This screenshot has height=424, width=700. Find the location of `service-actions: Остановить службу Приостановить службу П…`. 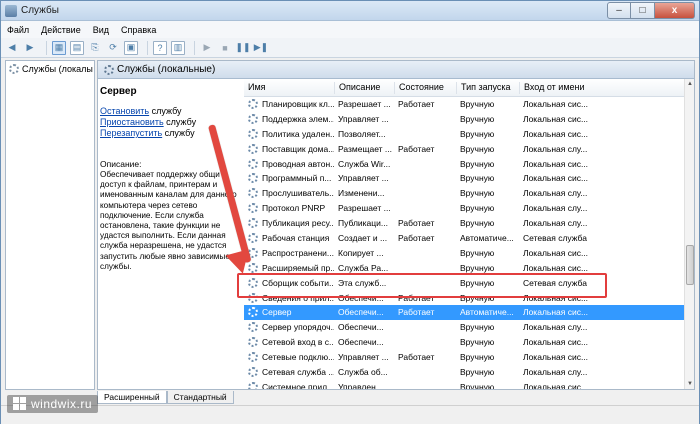

service-actions: Остановить службу Приостановить службу П… is located at coordinates (148, 122).